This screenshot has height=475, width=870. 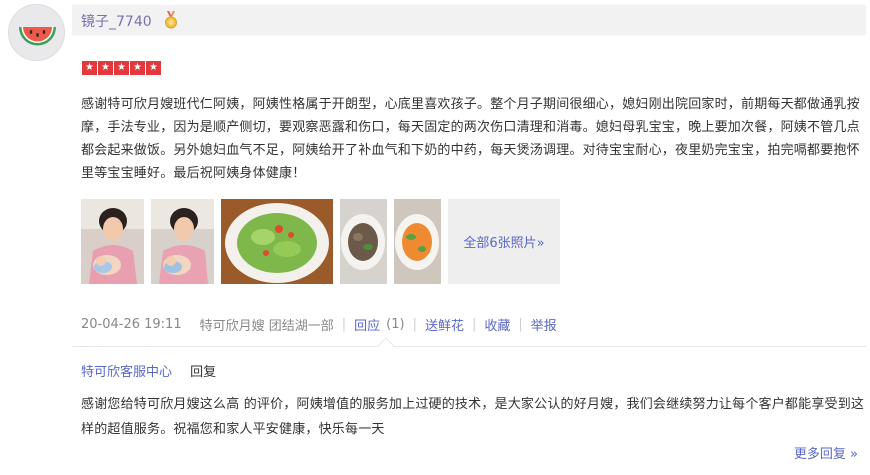 I want to click on user-avatar, so click(x=36, y=32).